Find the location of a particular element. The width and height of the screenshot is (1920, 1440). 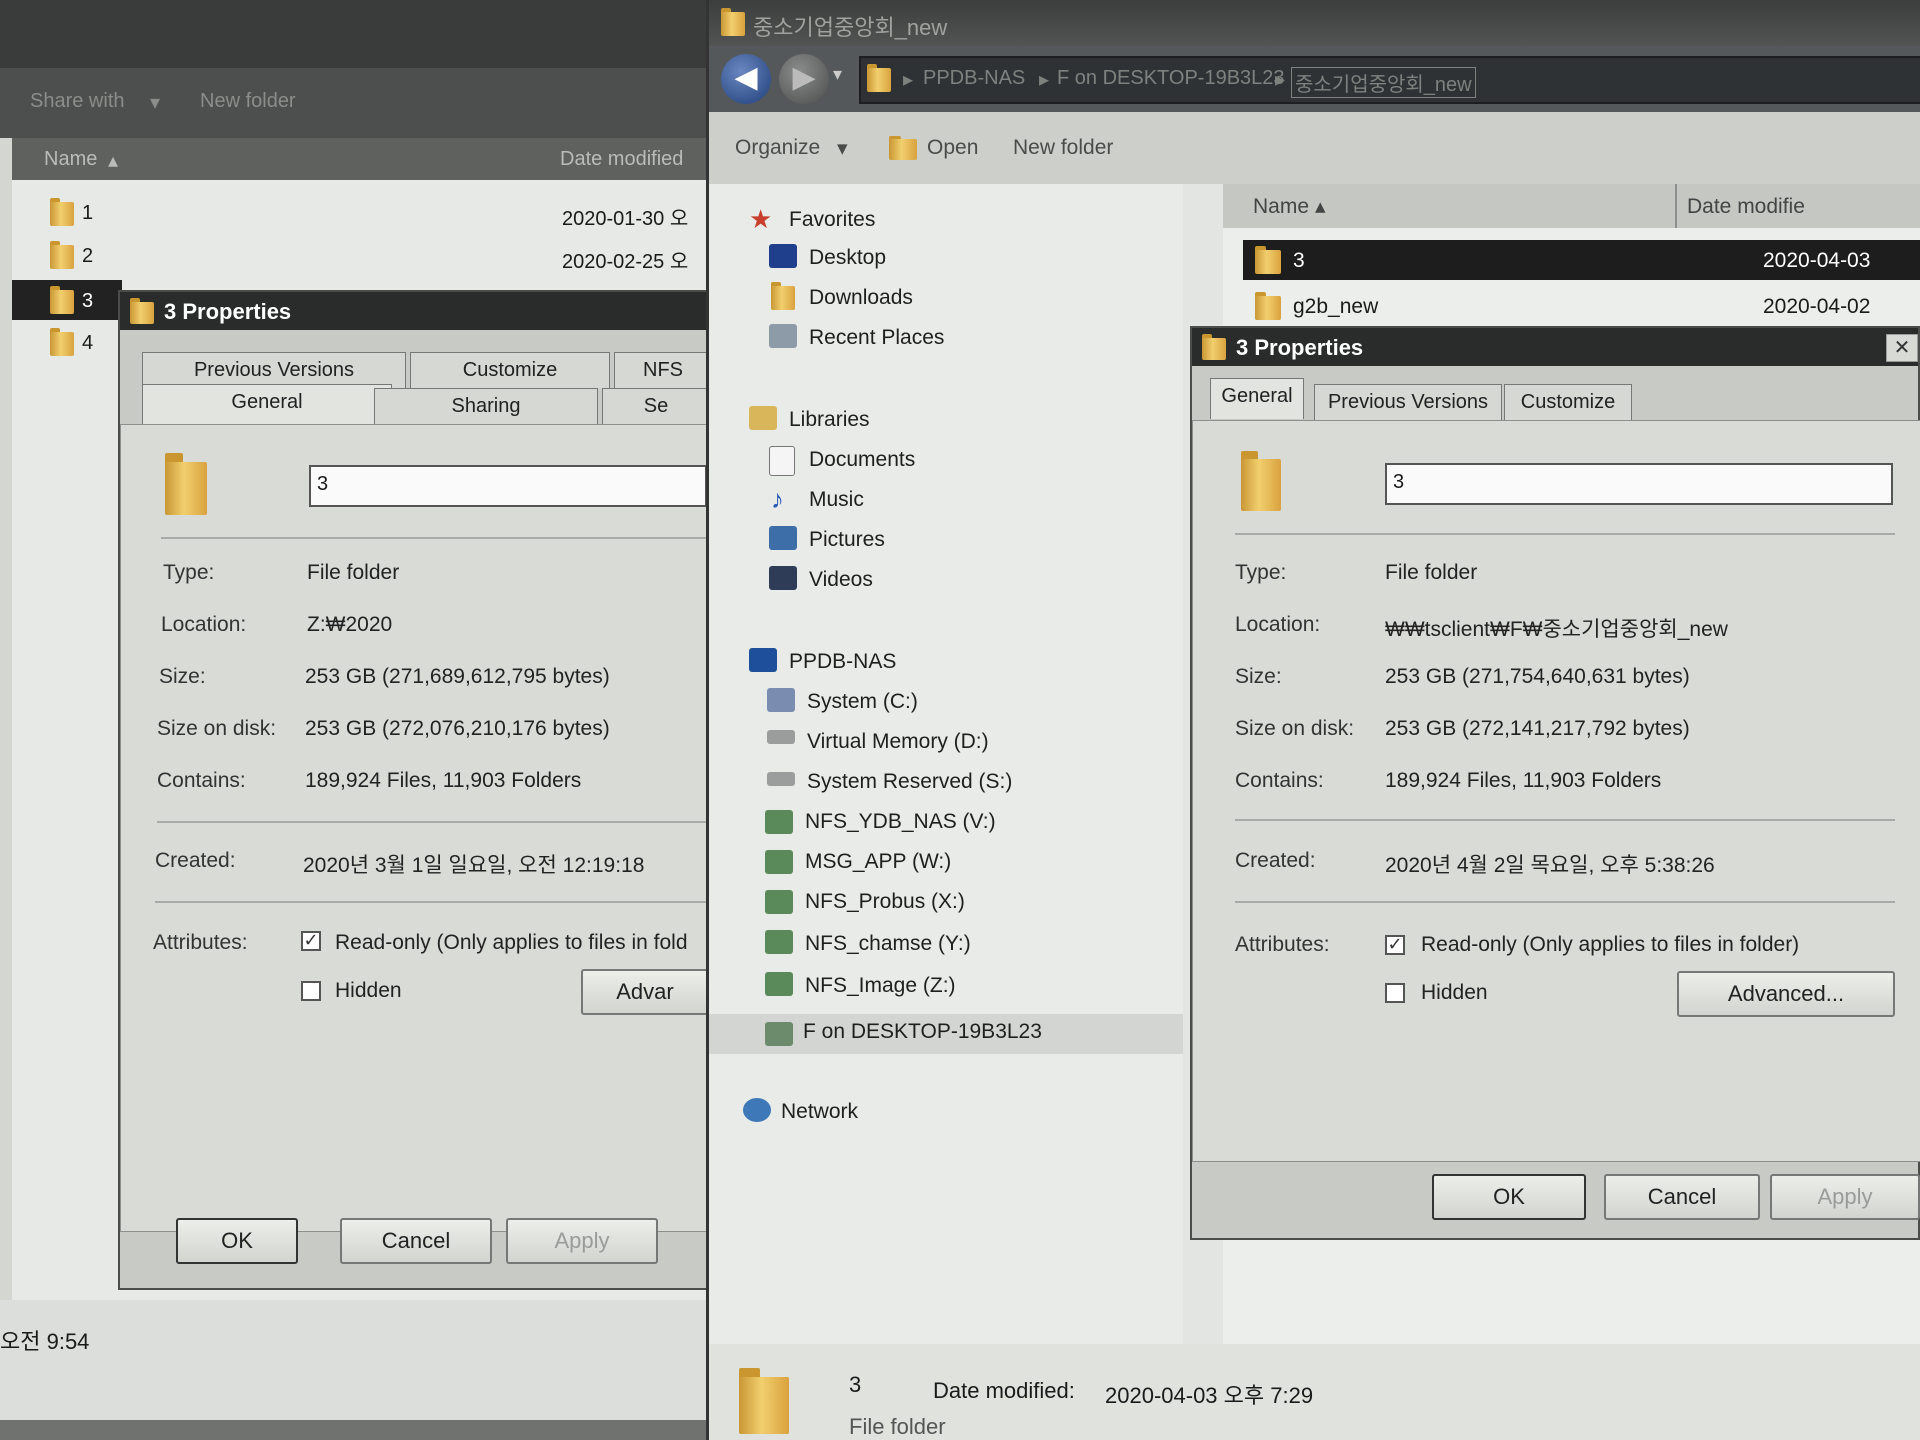

field-value-size: 253 GB (271,754,640,631 bytes) is located at coordinates (1537, 676).